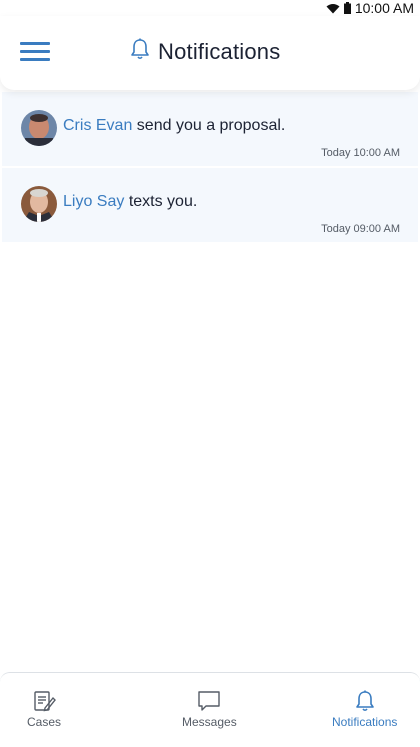 Image resolution: width=420 pixels, height=747 pixels. I want to click on header-title-group: Notifications, so click(205, 51).